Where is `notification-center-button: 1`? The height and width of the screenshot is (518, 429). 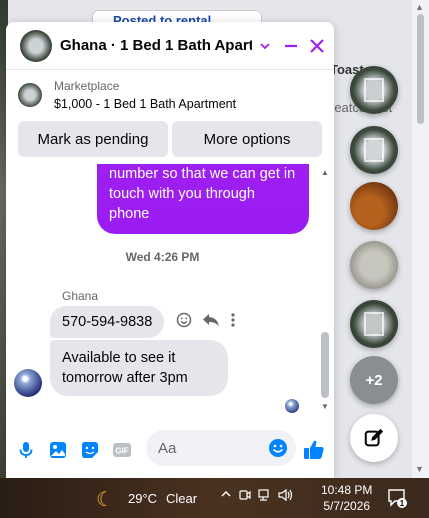
notification-center-button: 1 is located at coordinates (397, 499).